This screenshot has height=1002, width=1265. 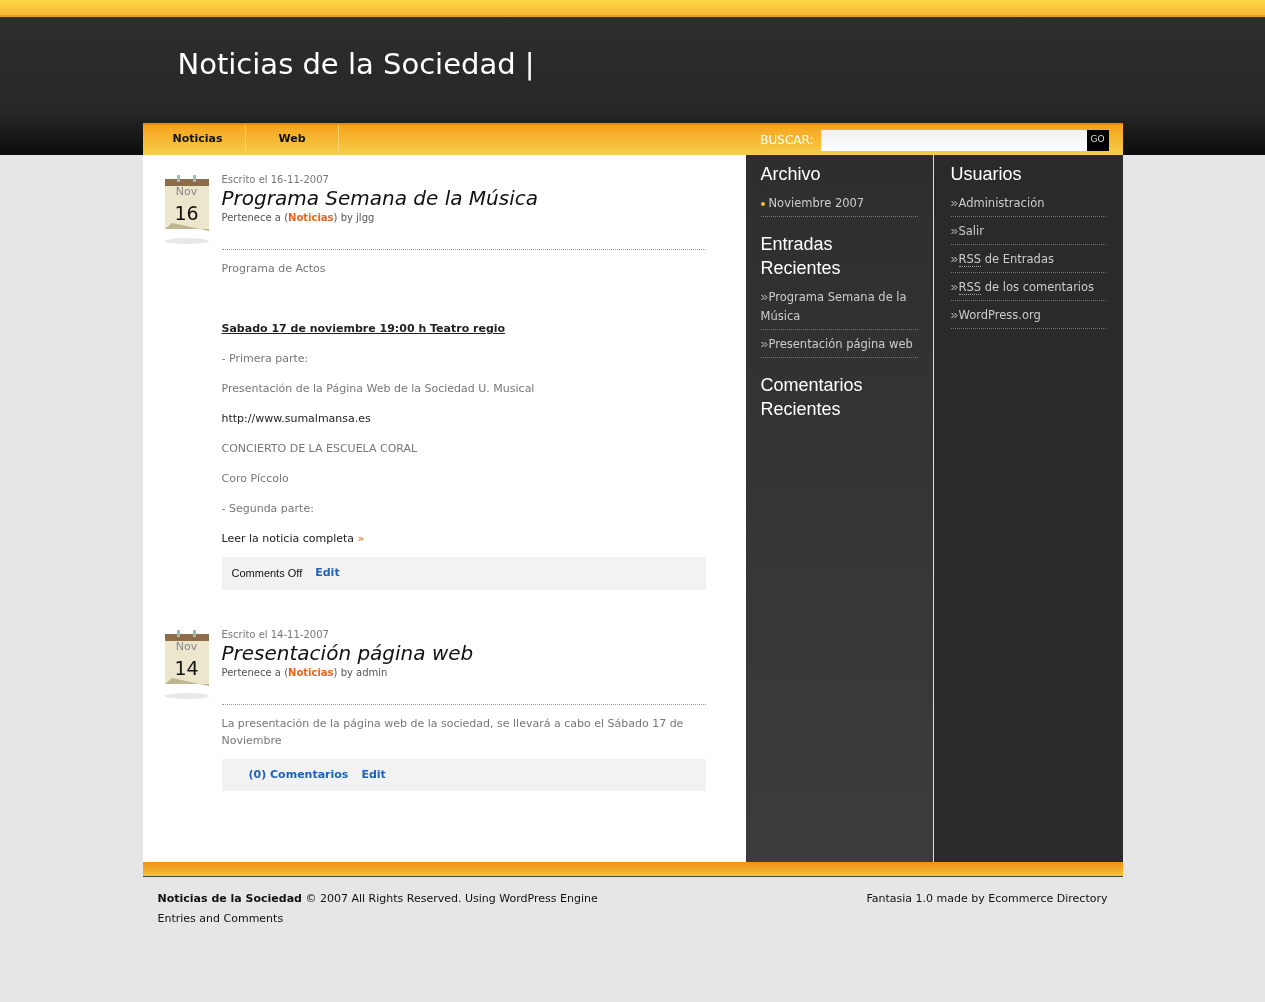 I want to click on post-link: http://www.sumalmansa.es, so click(x=296, y=418).